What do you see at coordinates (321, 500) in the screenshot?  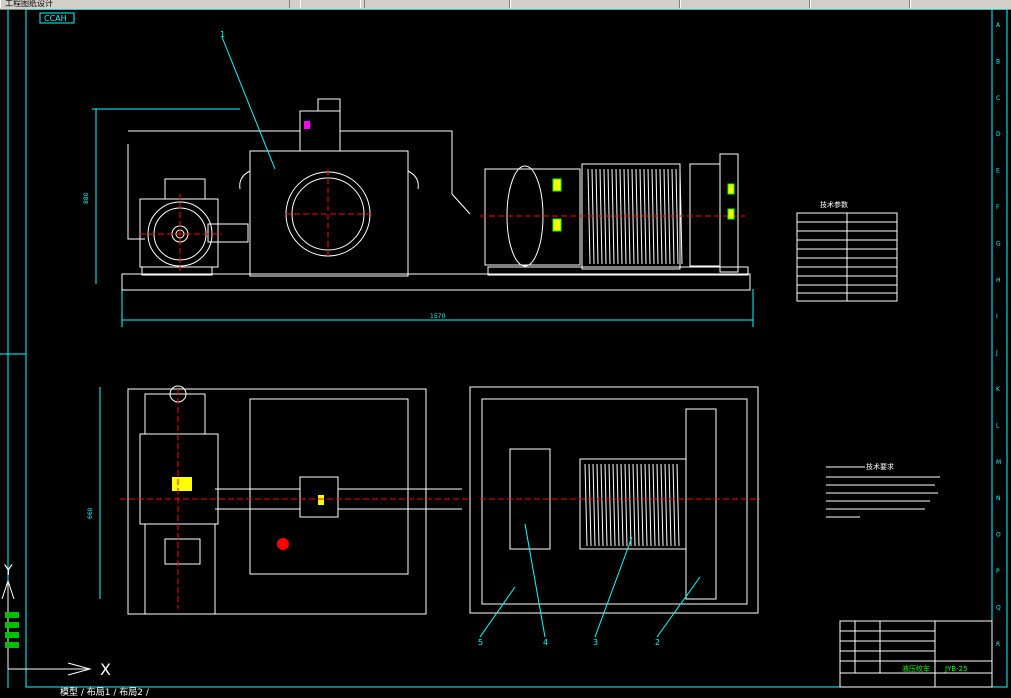 I see `valve-hatch` at bounding box center [321, 500].